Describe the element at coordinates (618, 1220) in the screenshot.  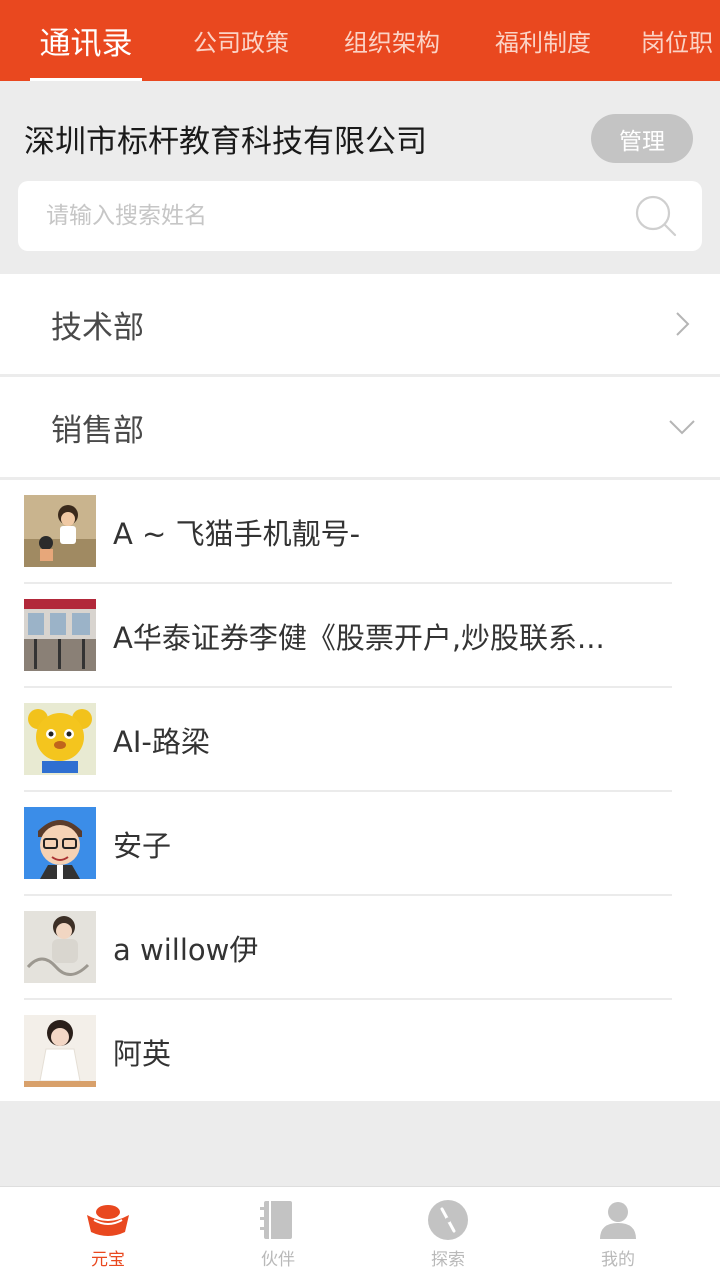
I see `user-icon` at that location.